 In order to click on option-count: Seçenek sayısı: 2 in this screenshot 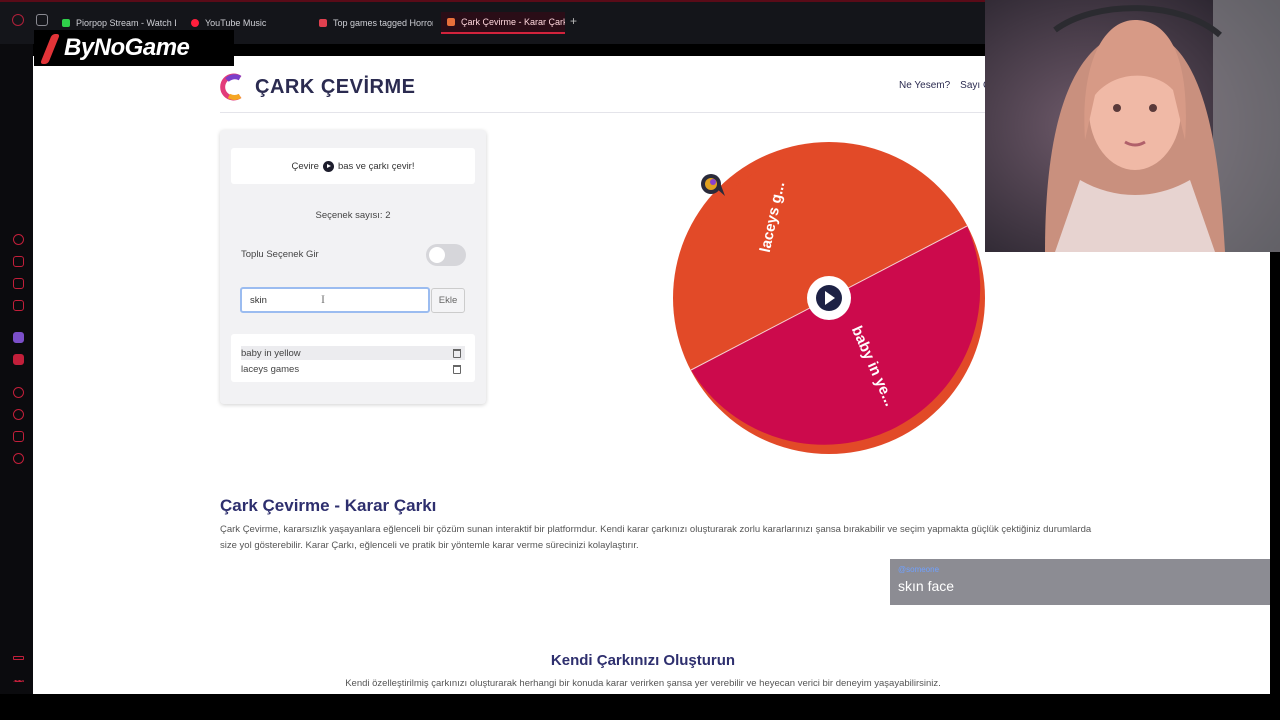, I will do `click(353, 215)`.